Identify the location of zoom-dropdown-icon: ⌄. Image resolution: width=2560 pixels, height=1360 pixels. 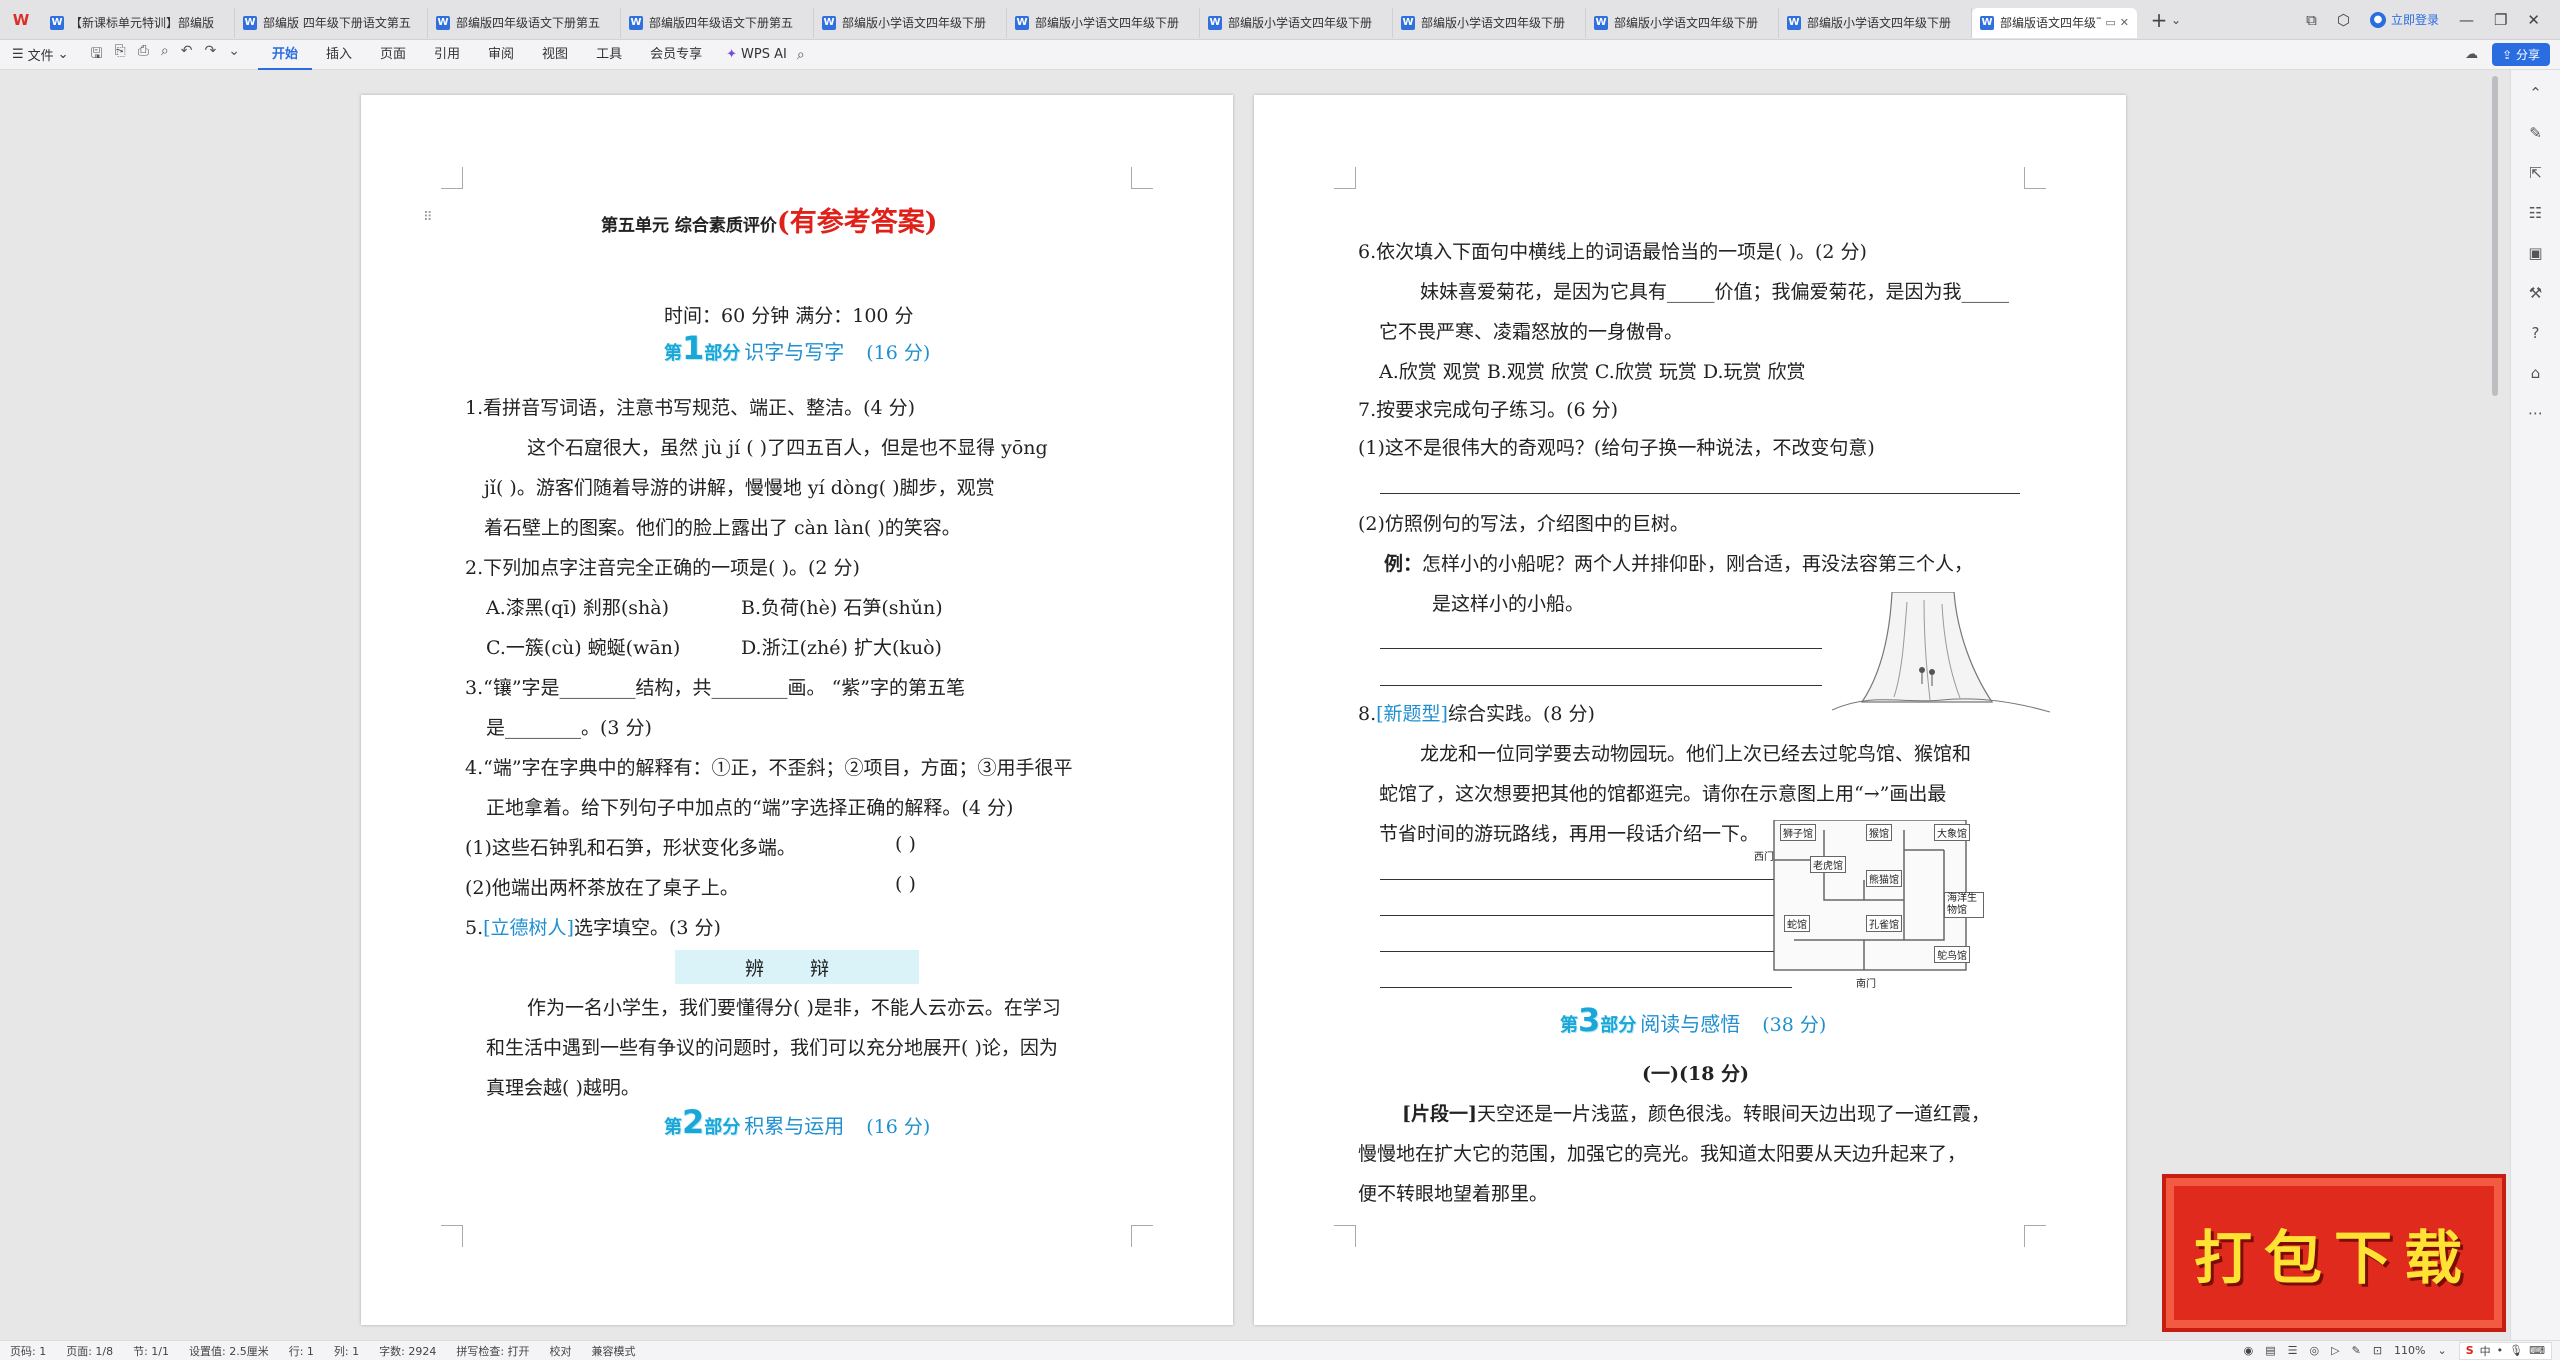
(2441, 1350).